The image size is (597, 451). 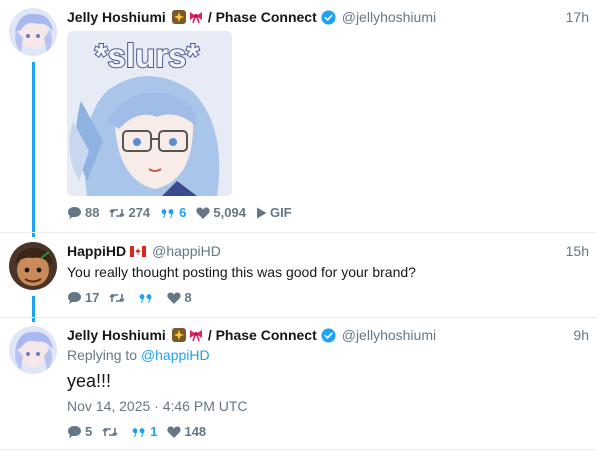 I want to click on tweet-actions: 88 274 6 5,094 GIF, so click(x=184, y=212).